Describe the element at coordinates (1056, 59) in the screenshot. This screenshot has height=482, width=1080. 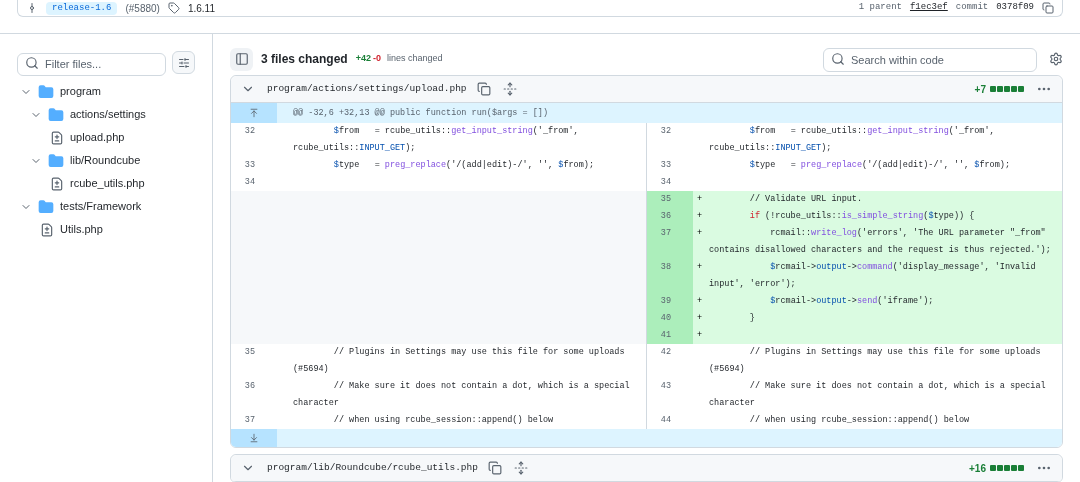
I see `settings-icon` at that location.